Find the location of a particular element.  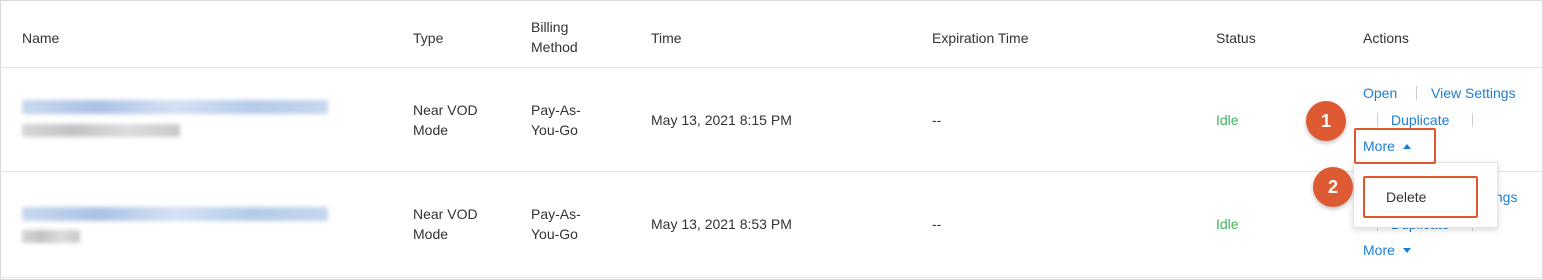

header-billing-method: Billing Method is located at coordinates (554, 37).